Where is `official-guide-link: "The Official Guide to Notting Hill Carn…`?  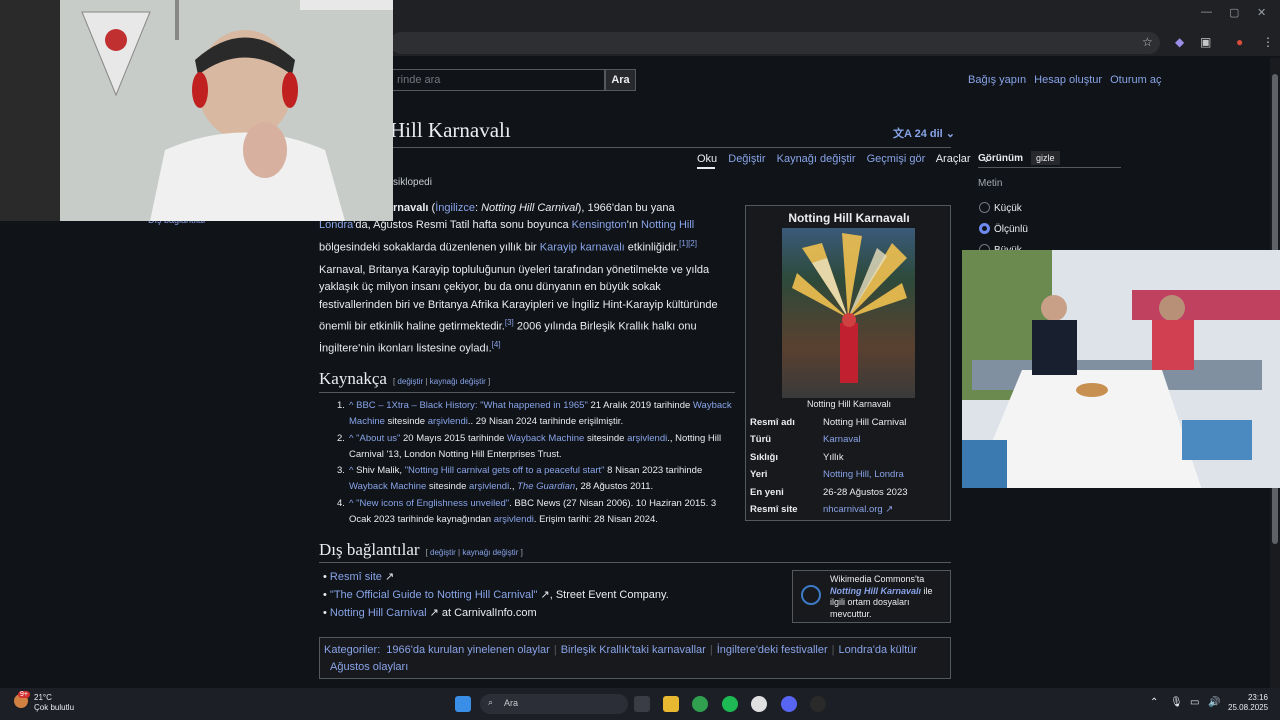 official-guide-link: "The Official Guide to Notting Hill Carn… is located at coordinates (434, 595).